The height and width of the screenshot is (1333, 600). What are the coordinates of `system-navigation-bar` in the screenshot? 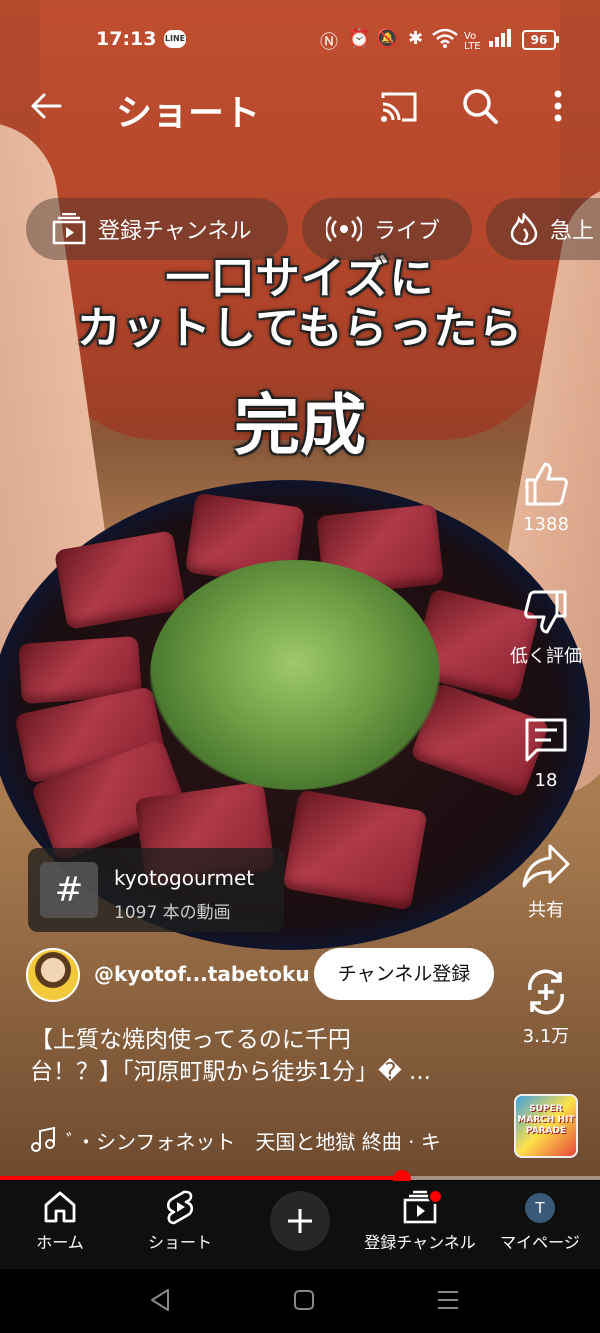 It's located at (300, 1301).